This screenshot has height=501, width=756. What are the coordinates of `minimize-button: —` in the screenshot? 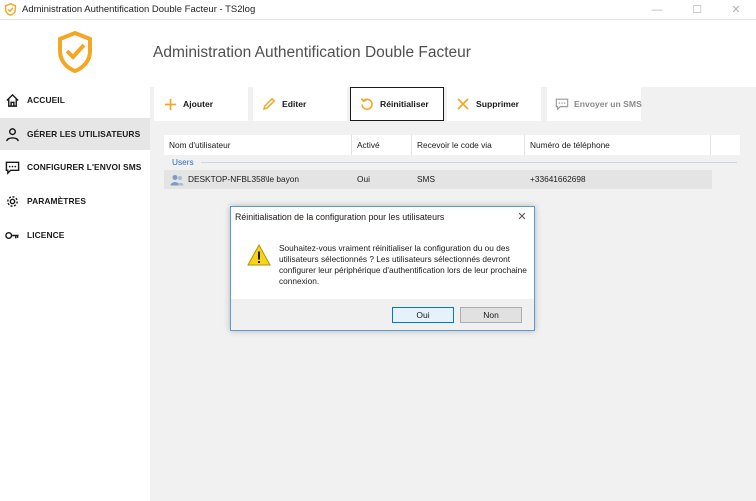 It's located at (657, 10).